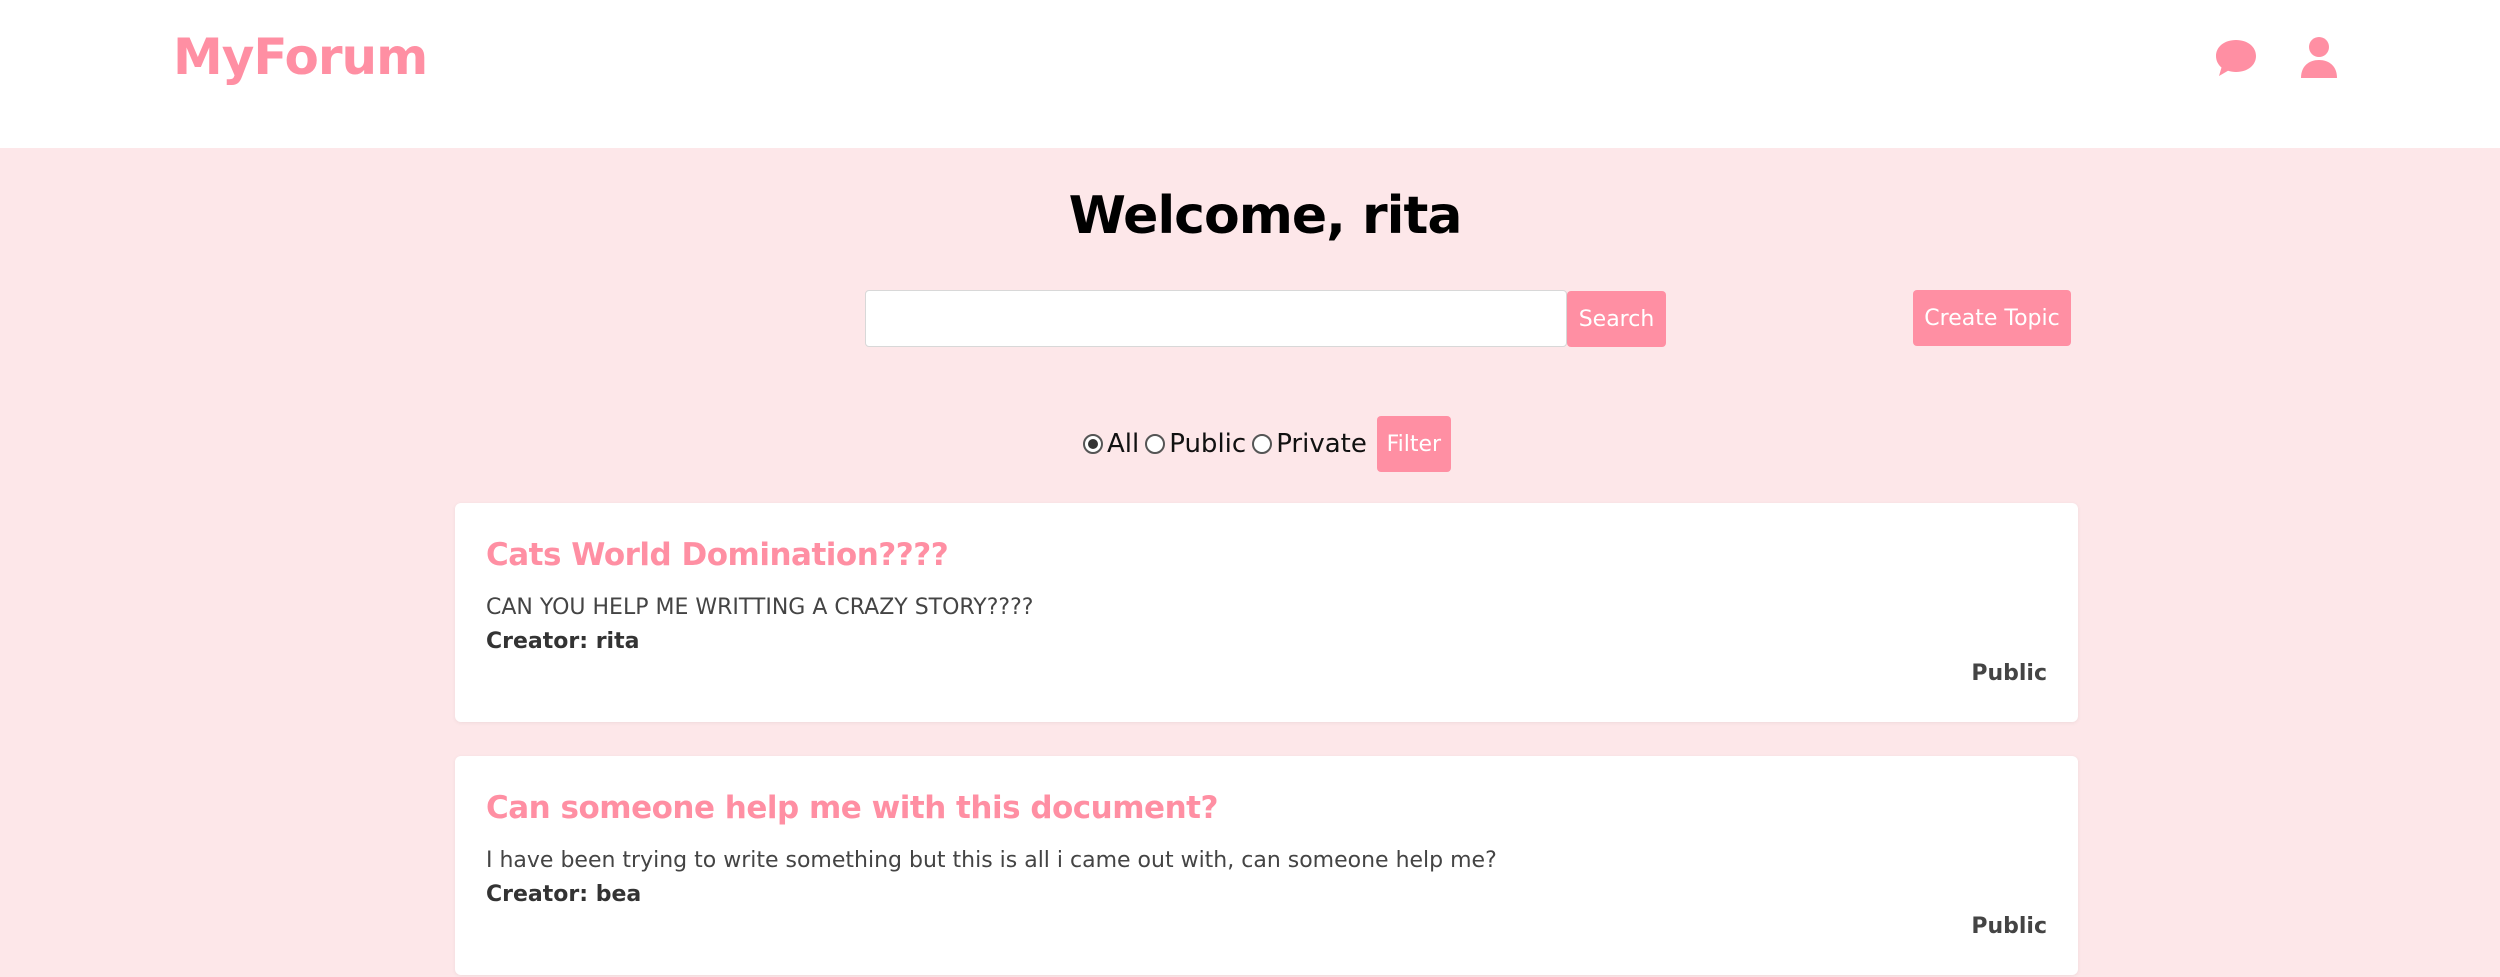 This screenshot has width=2500, height=977. I want to click on filter-label-all: All, so click(1123, 444).